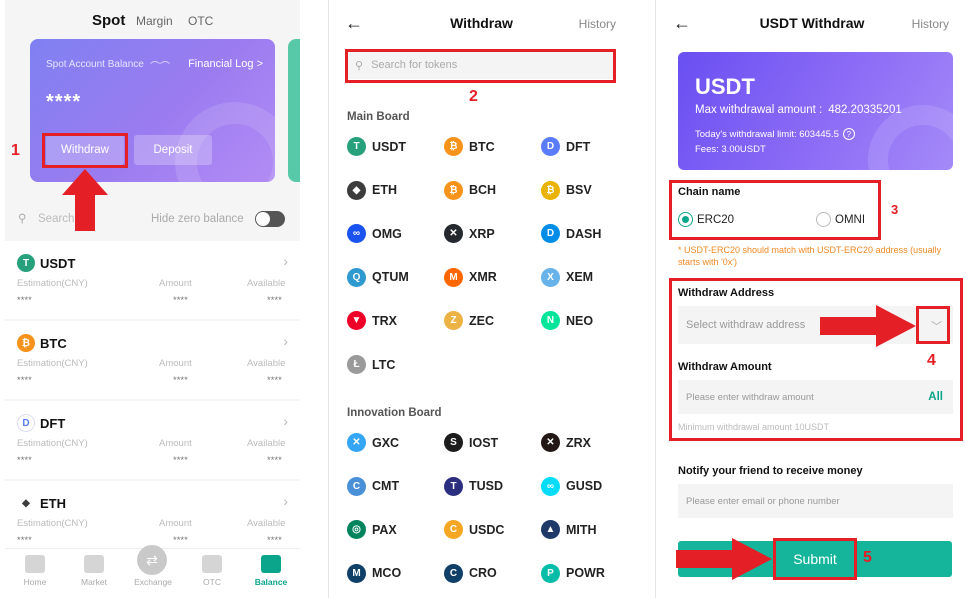 Image resolution: width=966 pixels, height=598 pixels. What do you see at coordinates (356, 277) in the screenshot?
I see `qtum-icon: Q` at bounding box center [356, 277].